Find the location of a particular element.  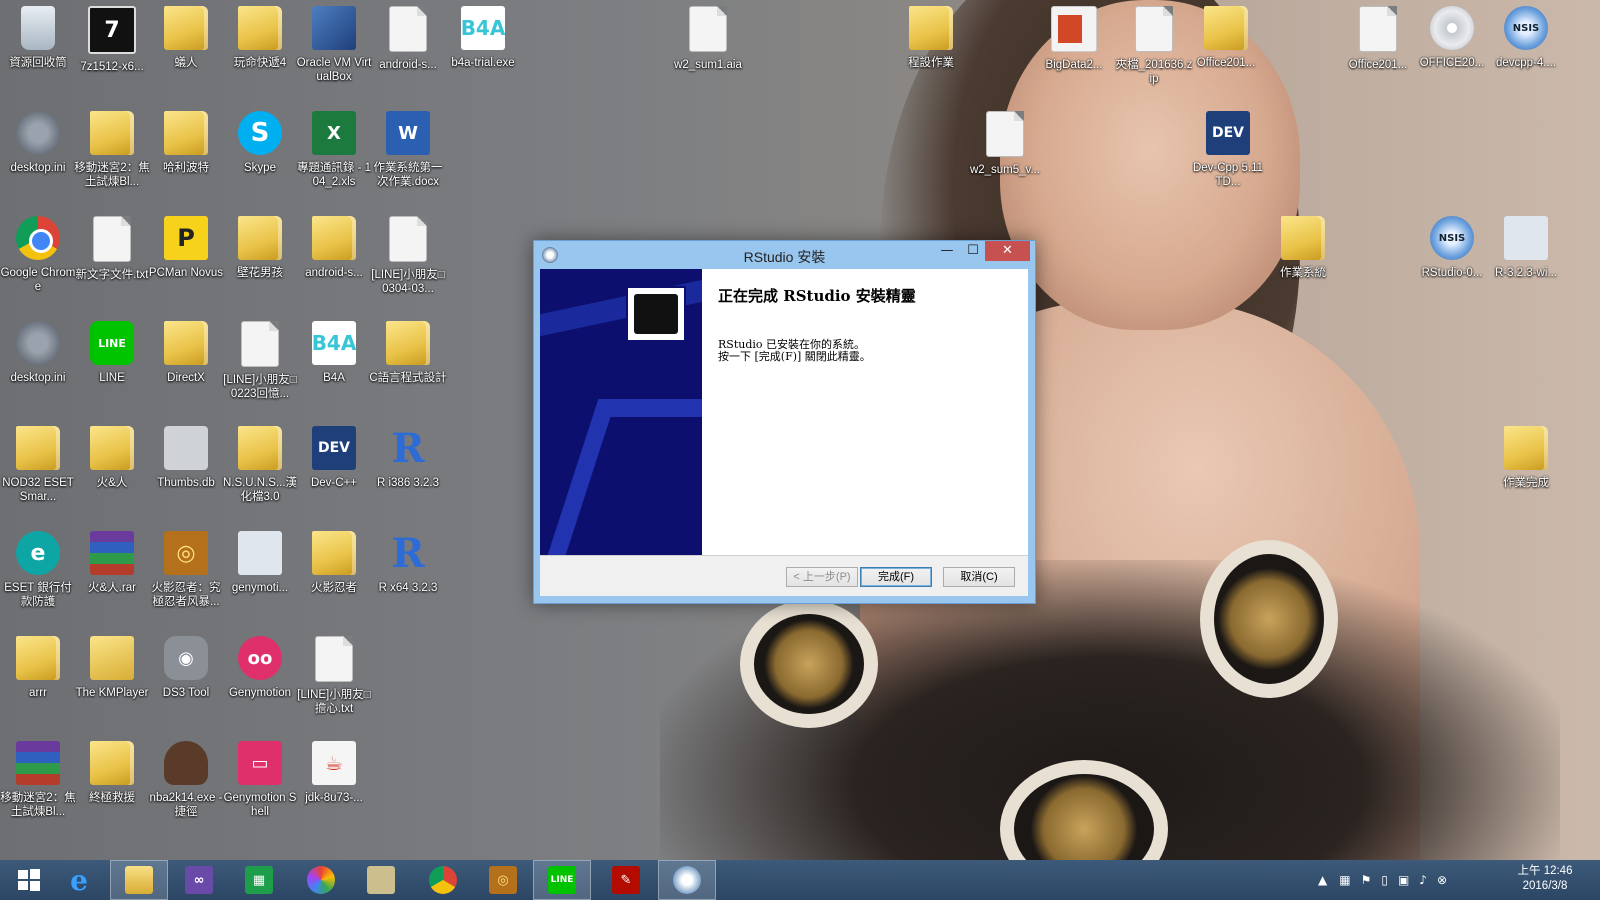

desktop-icon-folder: DirectX is located at coordinates (186, 365).